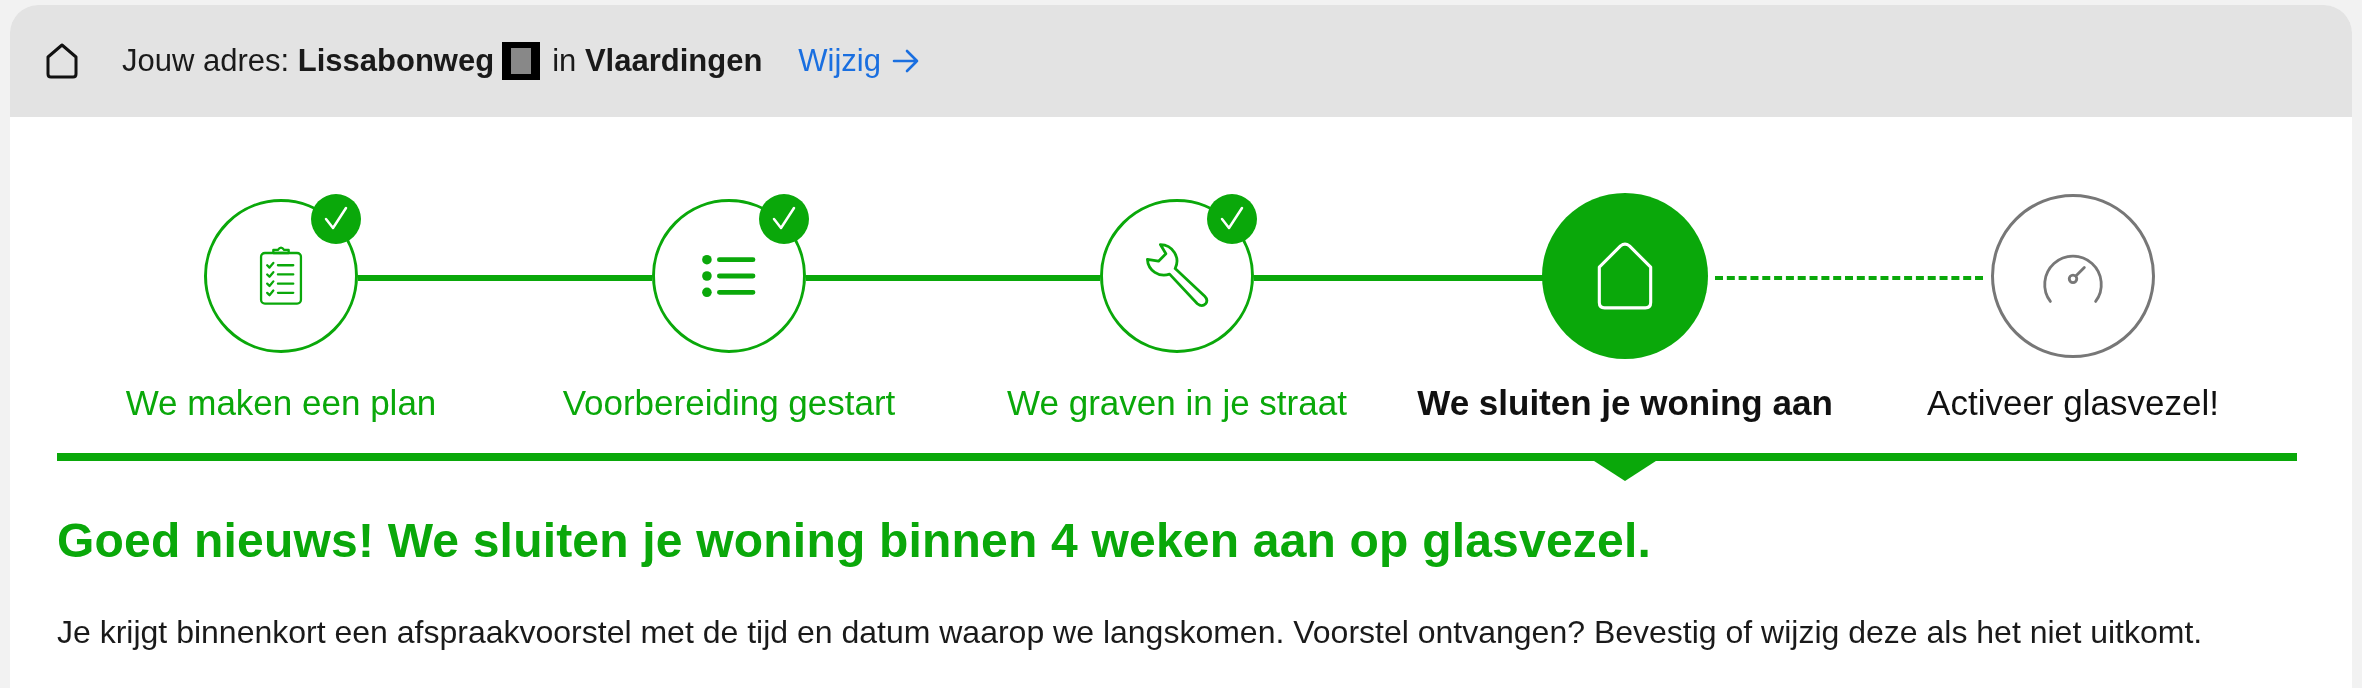 This screenshot has width=2362, height=688. Describe the element at coordinates (1625, 470) in the screenshot. I see `pointer-icon` at that location.